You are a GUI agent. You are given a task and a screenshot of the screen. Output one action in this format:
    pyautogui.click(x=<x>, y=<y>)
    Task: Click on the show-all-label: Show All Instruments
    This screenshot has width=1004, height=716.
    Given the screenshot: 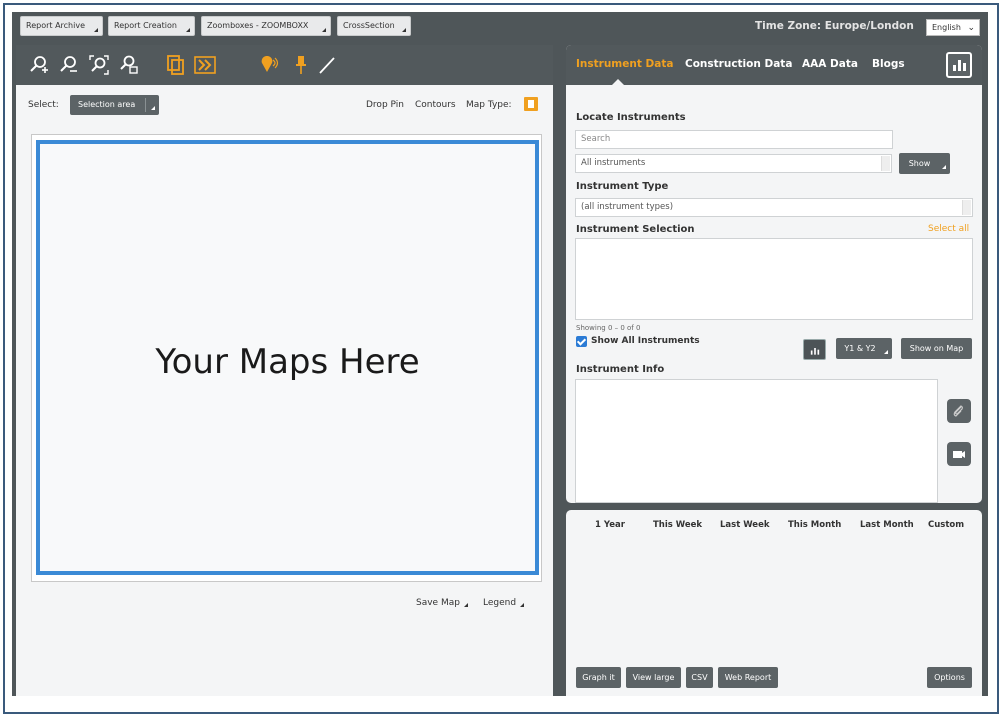 What is the action you would take?
    pyautogui.click(x=645, y=341)
    